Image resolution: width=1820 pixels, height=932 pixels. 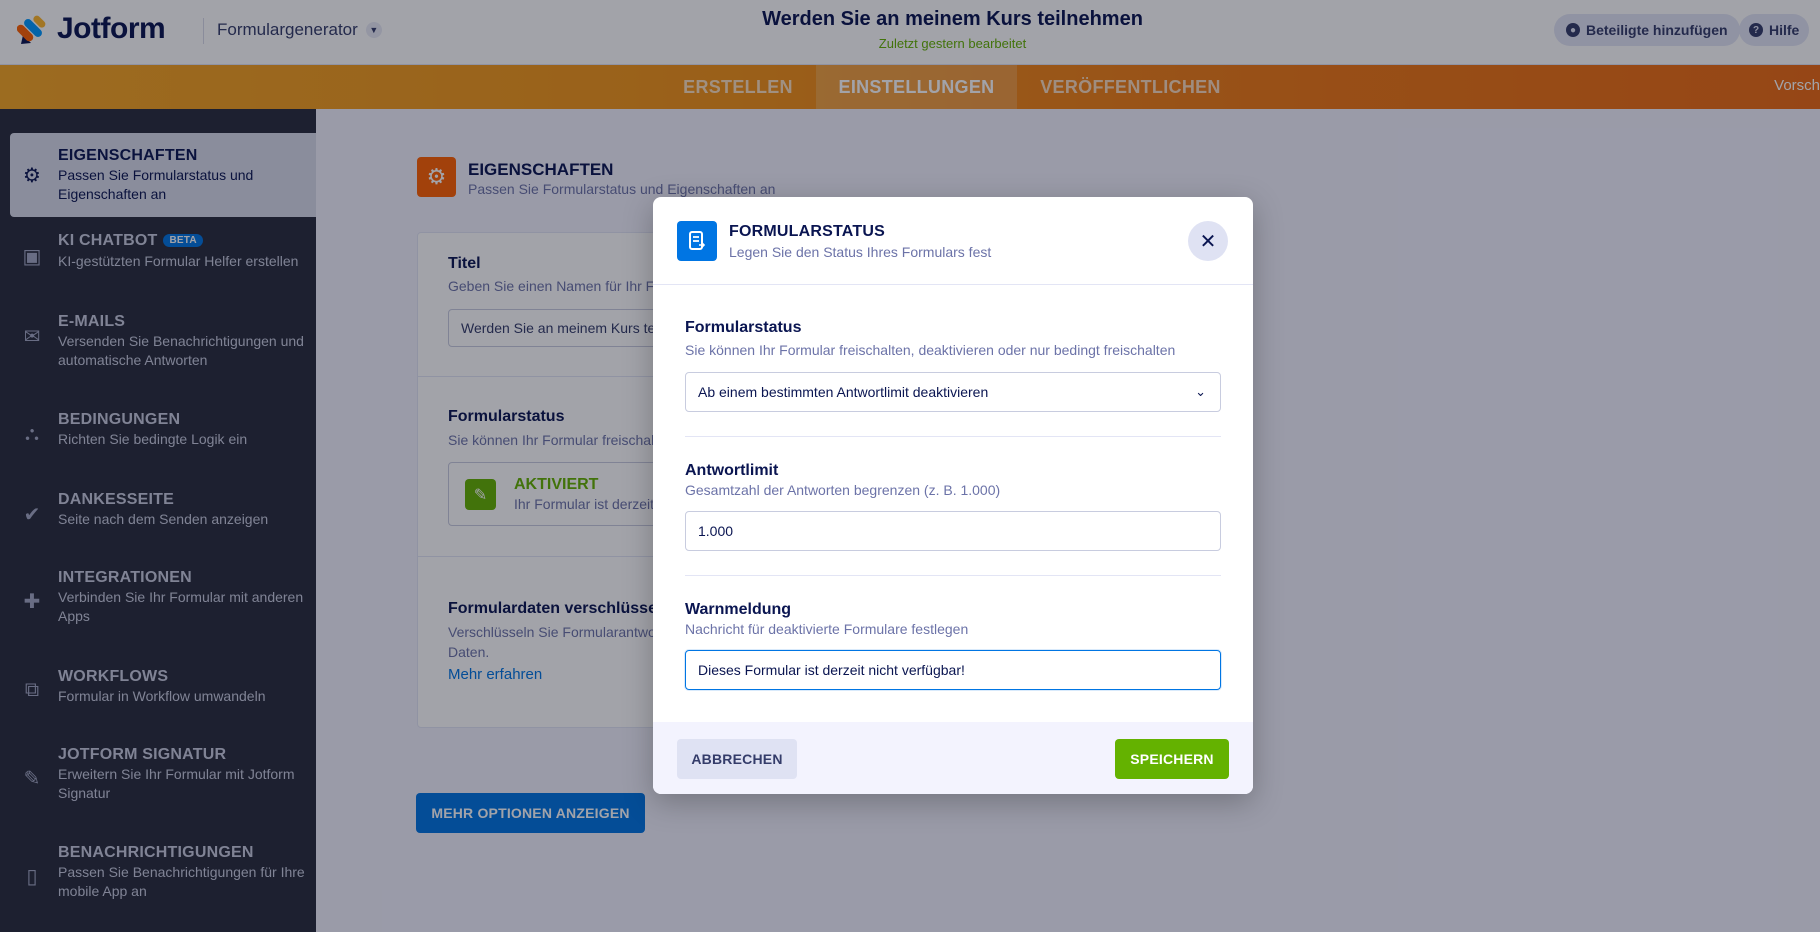 I want to click on form-document-icon, so click(x=697, y=241).